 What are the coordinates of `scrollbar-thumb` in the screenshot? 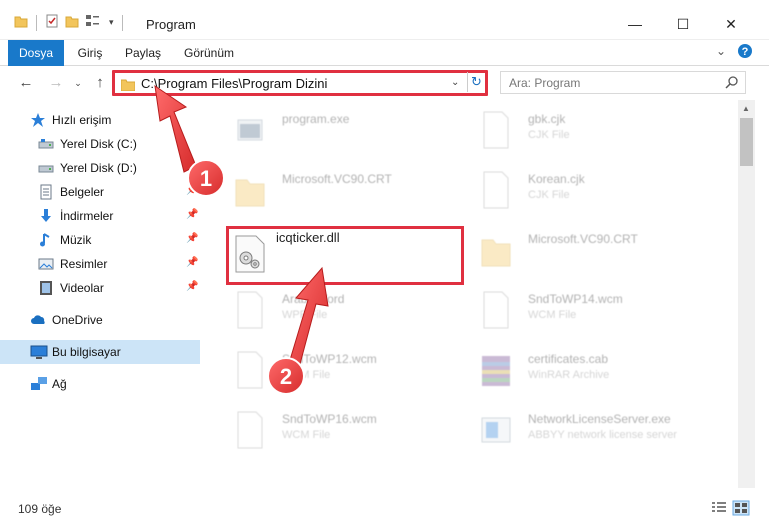 It's located at (746, 142).